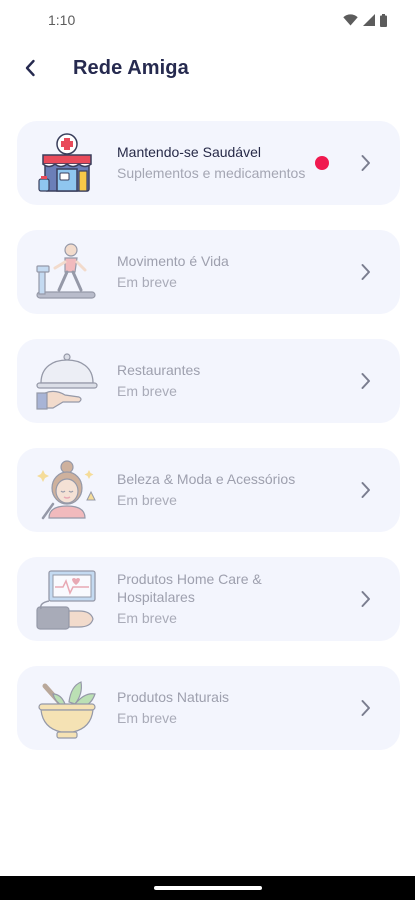 This screenshot has width=415, height=900. What do you see at coordinates (208, 381) in the screenshot?
I see `list-item-restaurantes: Restaurantes Em breve` at bounding box center [208, 381].